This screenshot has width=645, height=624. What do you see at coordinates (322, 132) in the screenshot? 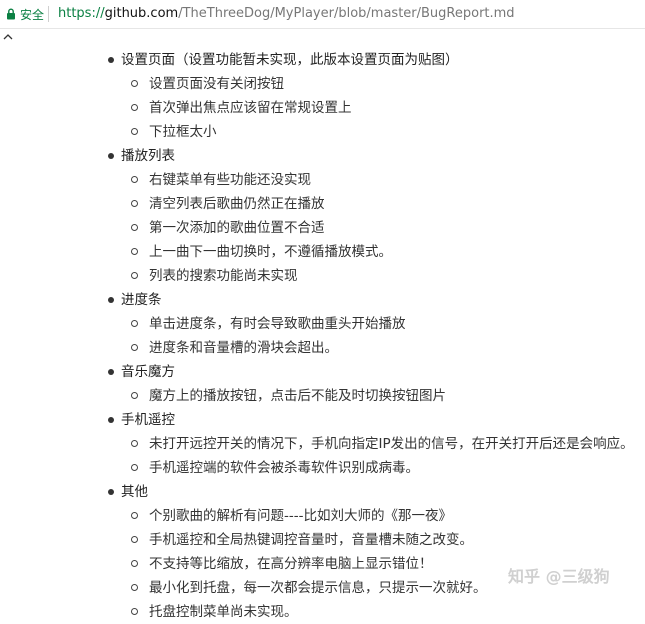
I see `list-item: 下拉框太小` at bounding box center [322, 132].